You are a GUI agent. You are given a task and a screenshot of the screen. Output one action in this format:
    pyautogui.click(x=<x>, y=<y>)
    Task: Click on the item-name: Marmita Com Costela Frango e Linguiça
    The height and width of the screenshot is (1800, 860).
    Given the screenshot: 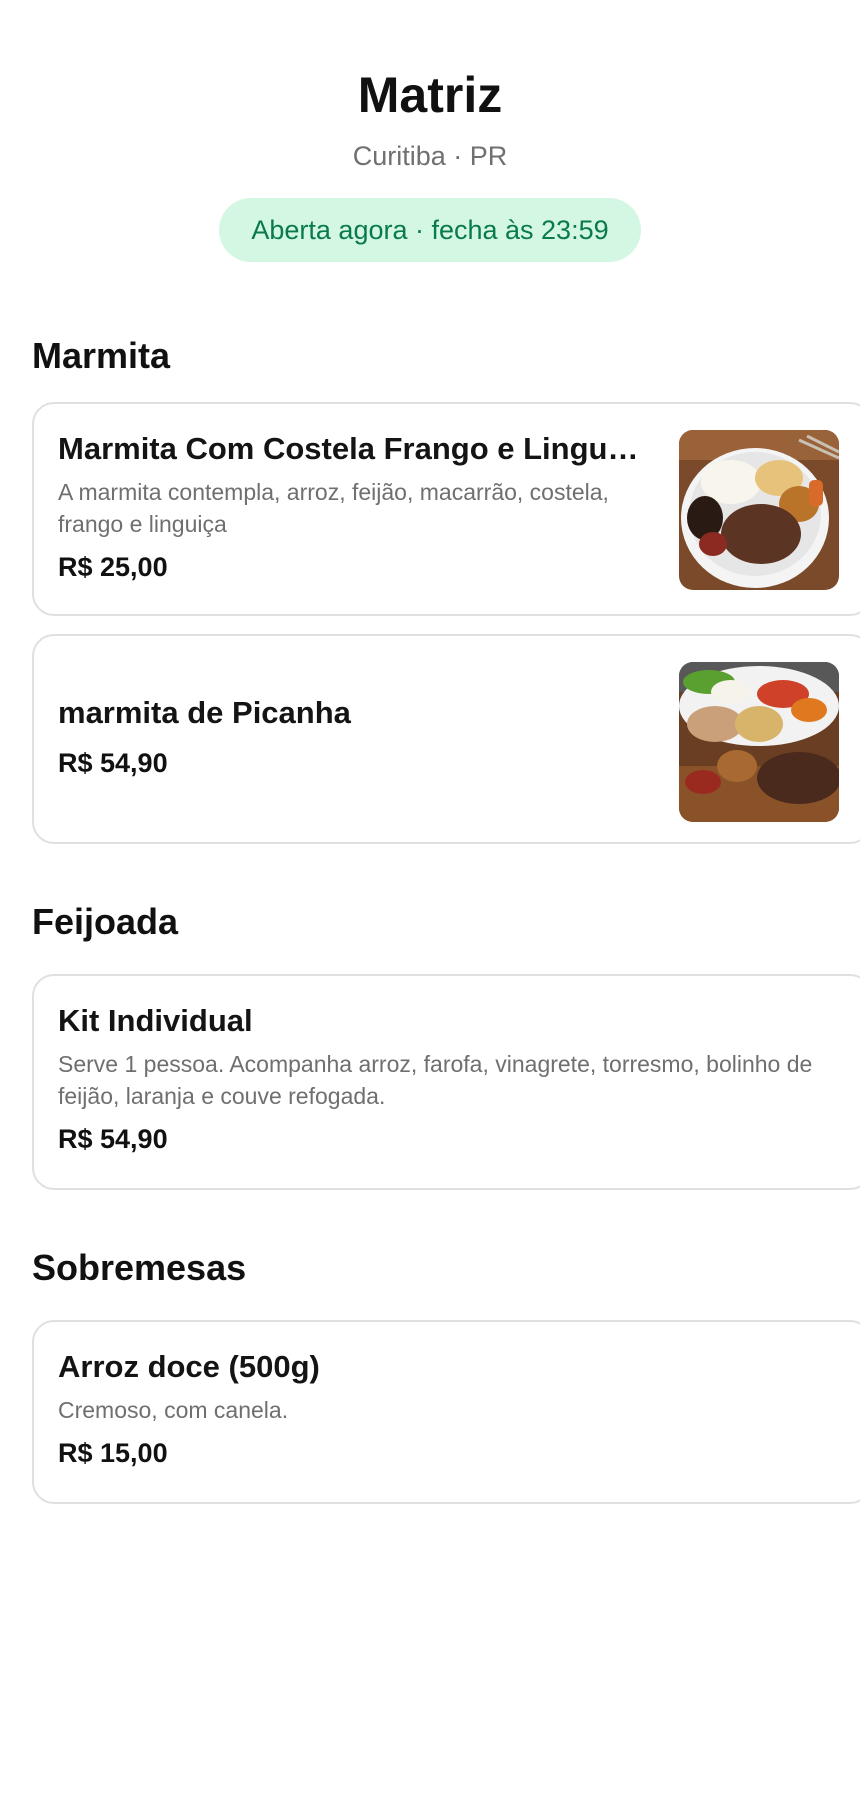 What is the action you would take?
    pyautogui.click(x=349, y=448)
    